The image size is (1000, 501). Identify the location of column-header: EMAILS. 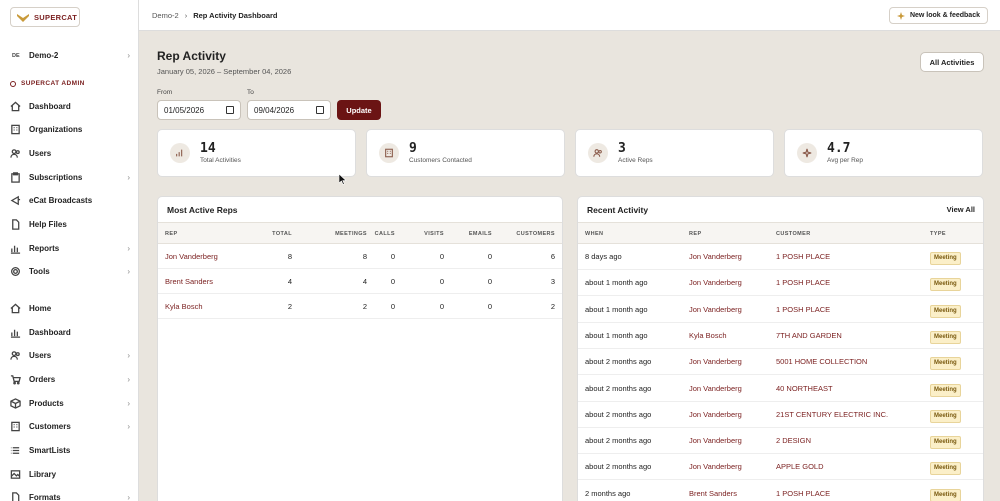
(480, 234).